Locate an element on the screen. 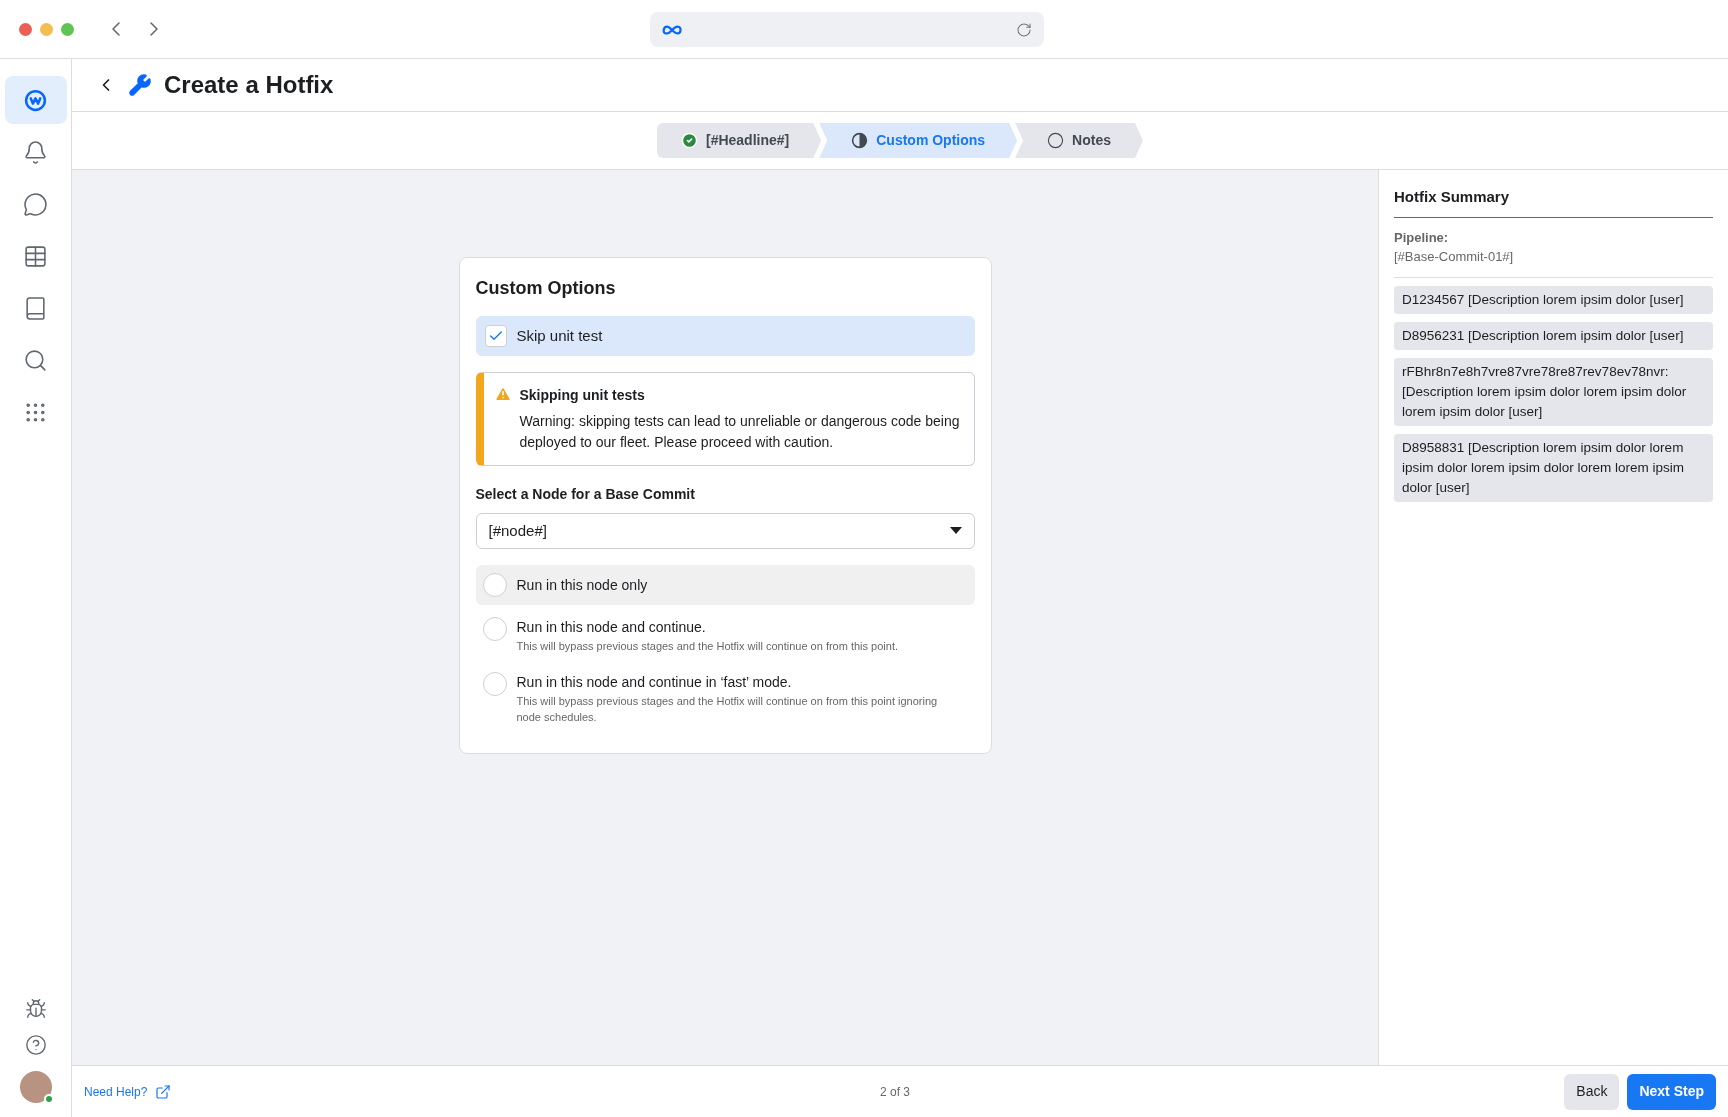  node-select: [#node#] is located at coordinates (725, 531).